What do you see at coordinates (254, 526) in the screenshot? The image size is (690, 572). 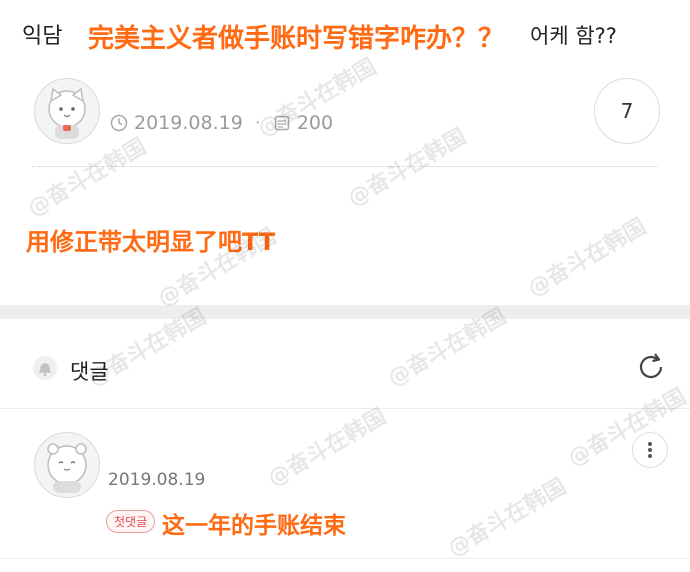 I see `comment-translation-overlay: 这一年的手账结束` at bounding box center [254, 526].